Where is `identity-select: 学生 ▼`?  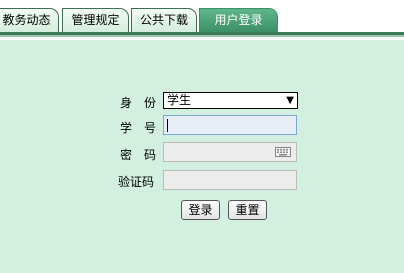
identity-select: 学生 ▼ is located at coordinates (230, 100).